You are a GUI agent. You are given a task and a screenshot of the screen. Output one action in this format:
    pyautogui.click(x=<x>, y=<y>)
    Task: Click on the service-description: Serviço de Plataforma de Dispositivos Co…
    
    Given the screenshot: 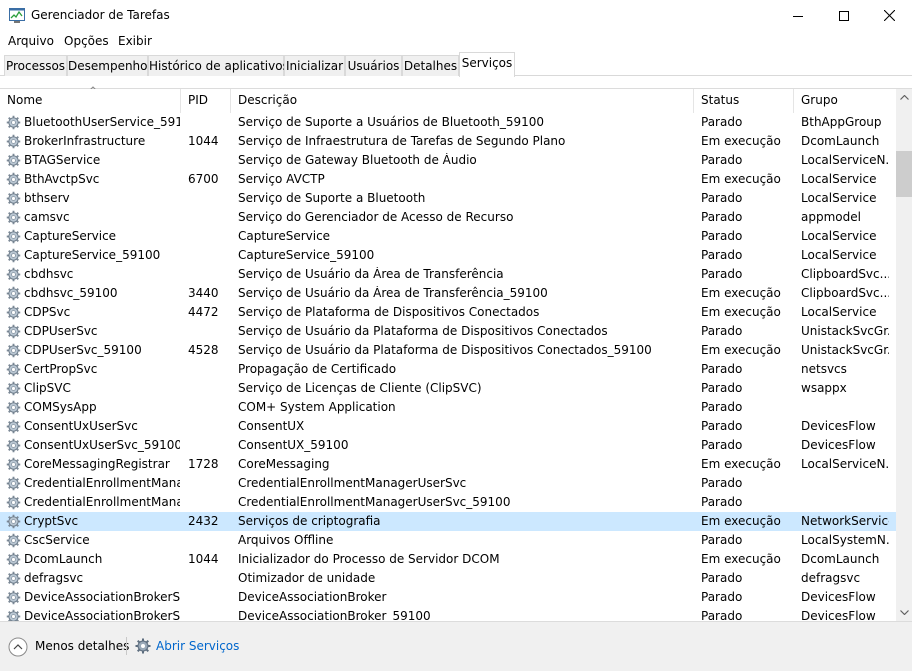 What is the action you would take?
    pyautogui.click(x=389, y=312)
    